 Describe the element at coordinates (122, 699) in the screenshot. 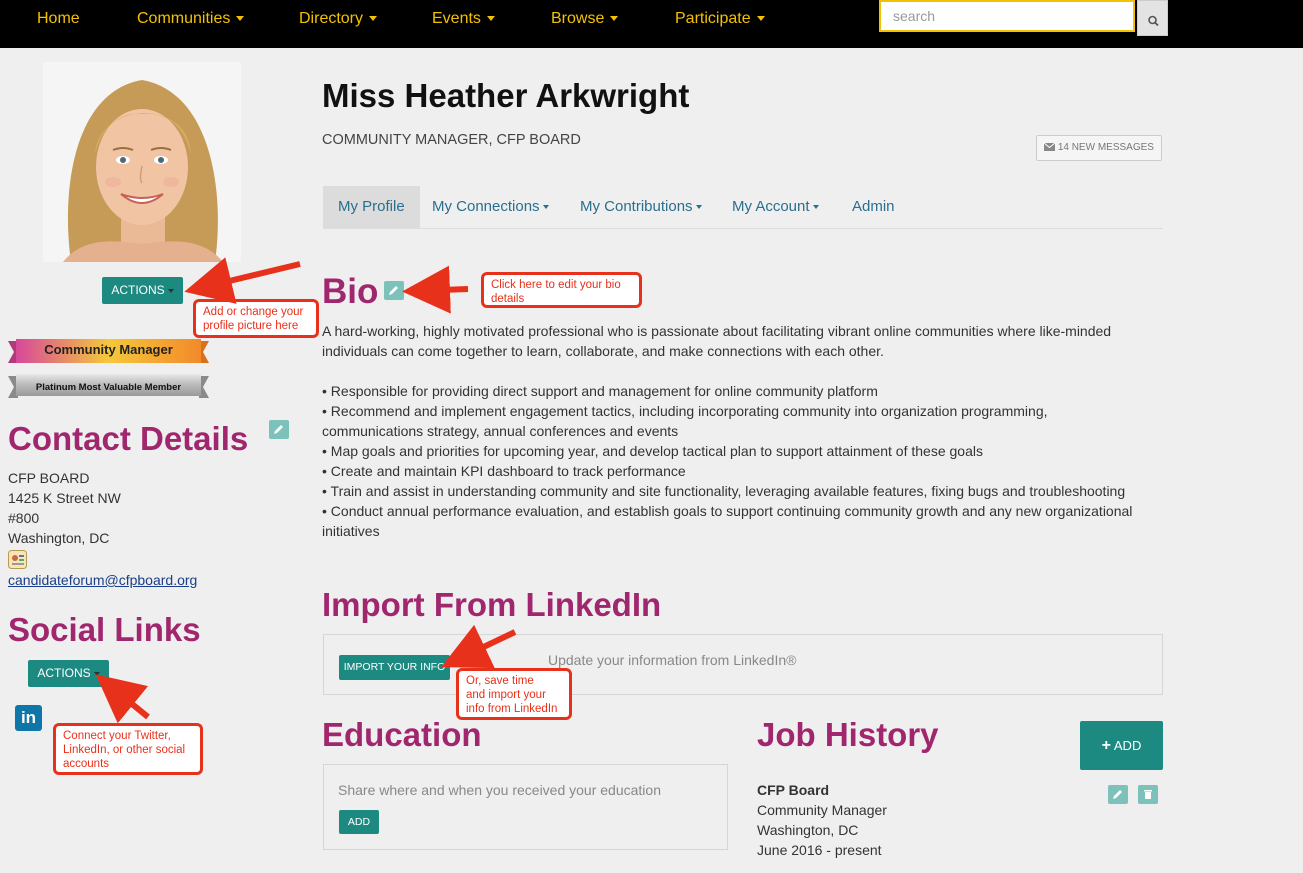

I see `arrow-social-actions` at that location.